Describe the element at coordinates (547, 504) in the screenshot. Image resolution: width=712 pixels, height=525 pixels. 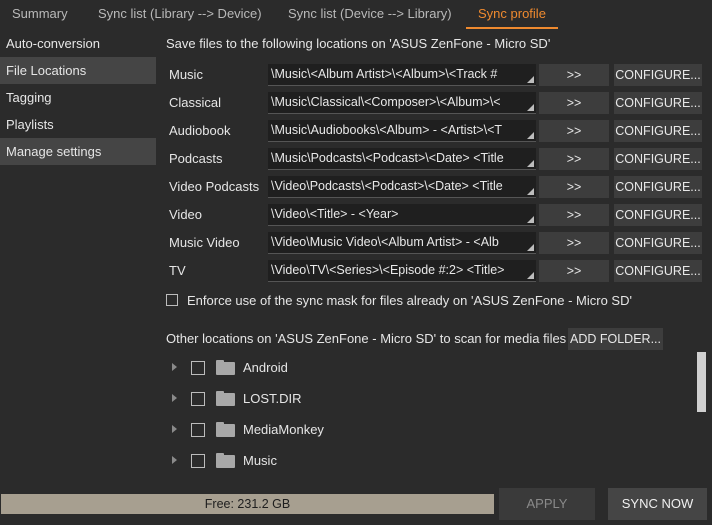
I see `apply-button: APPLY` at that location.